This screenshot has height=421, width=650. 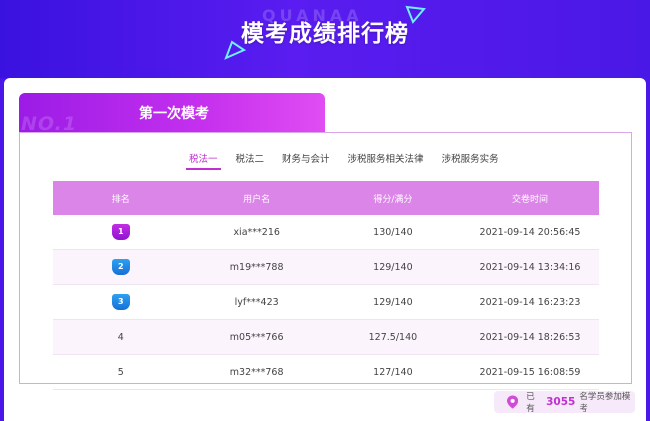 What do you see at coordinates (256, 198) in the screenshot?
I see `column-header-username: 用户名` at bounding box center [256, 198].